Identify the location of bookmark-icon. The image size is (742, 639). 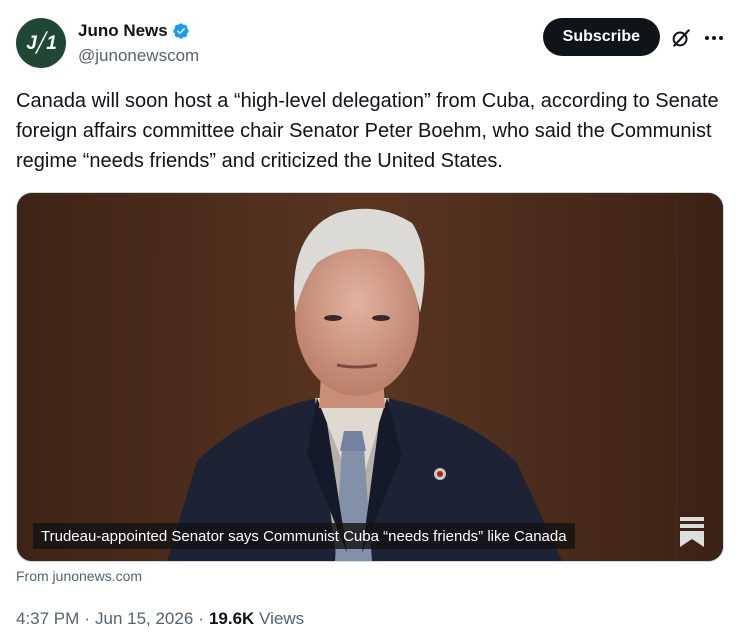
(692, 532).